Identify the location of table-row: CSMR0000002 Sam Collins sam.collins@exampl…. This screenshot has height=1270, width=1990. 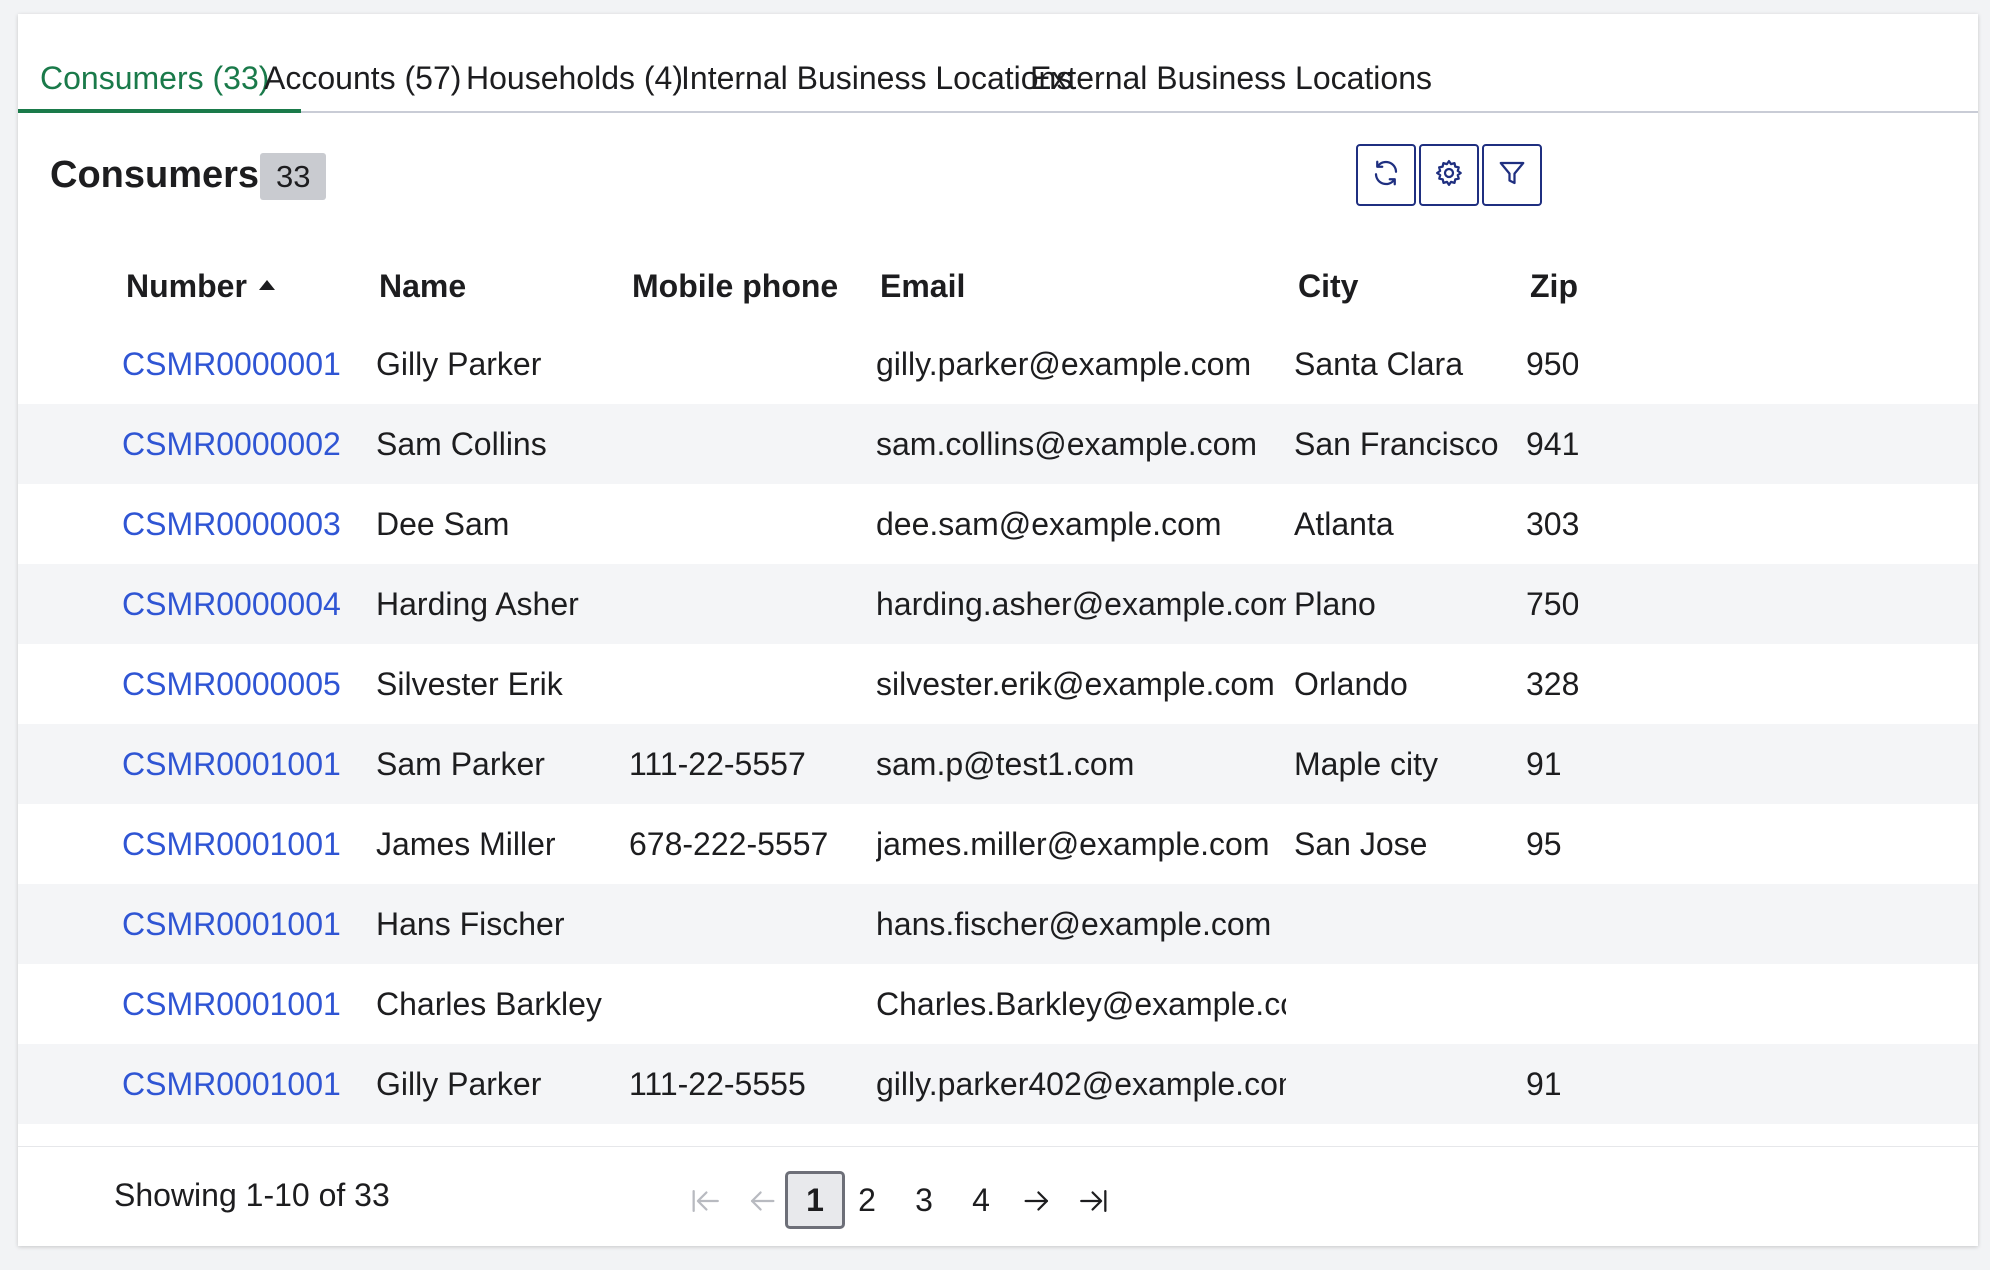
(998, 444).